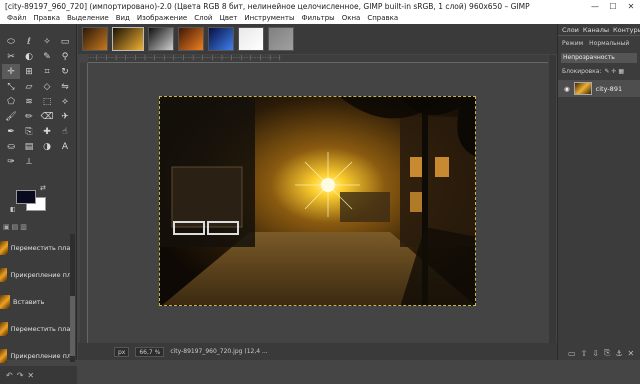 Image resolution: width=640 pixels, height=384 pixels. What do you see at coordinates (595, 6) in the screenshot?
I see `minimize-button: —` at bounding box center [595, 6].